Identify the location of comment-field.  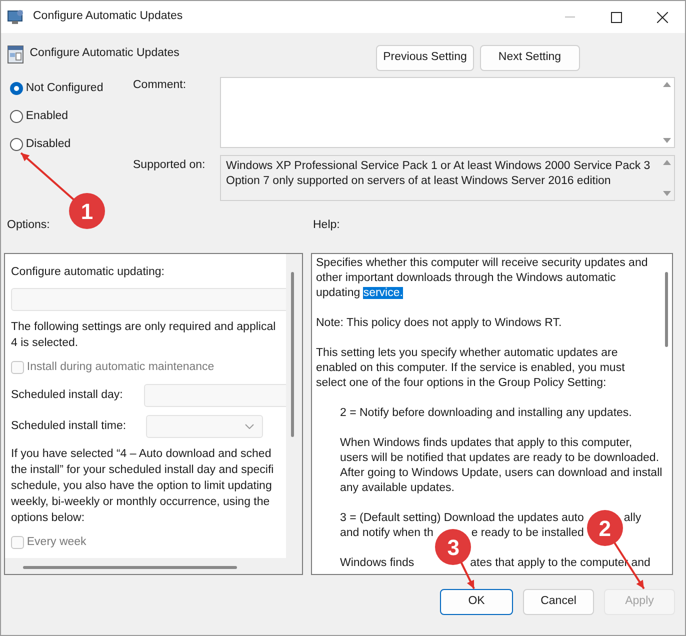
(447, 112).